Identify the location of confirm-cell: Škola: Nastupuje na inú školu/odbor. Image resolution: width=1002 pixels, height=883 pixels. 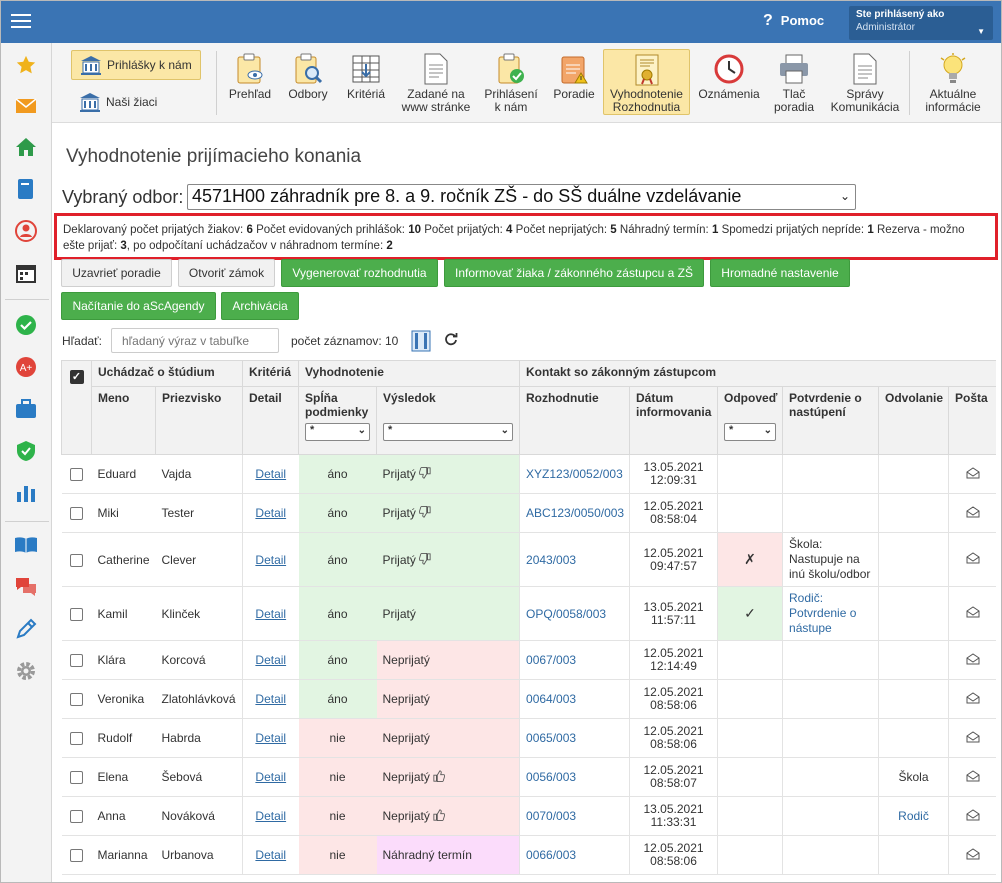
(830, 559).